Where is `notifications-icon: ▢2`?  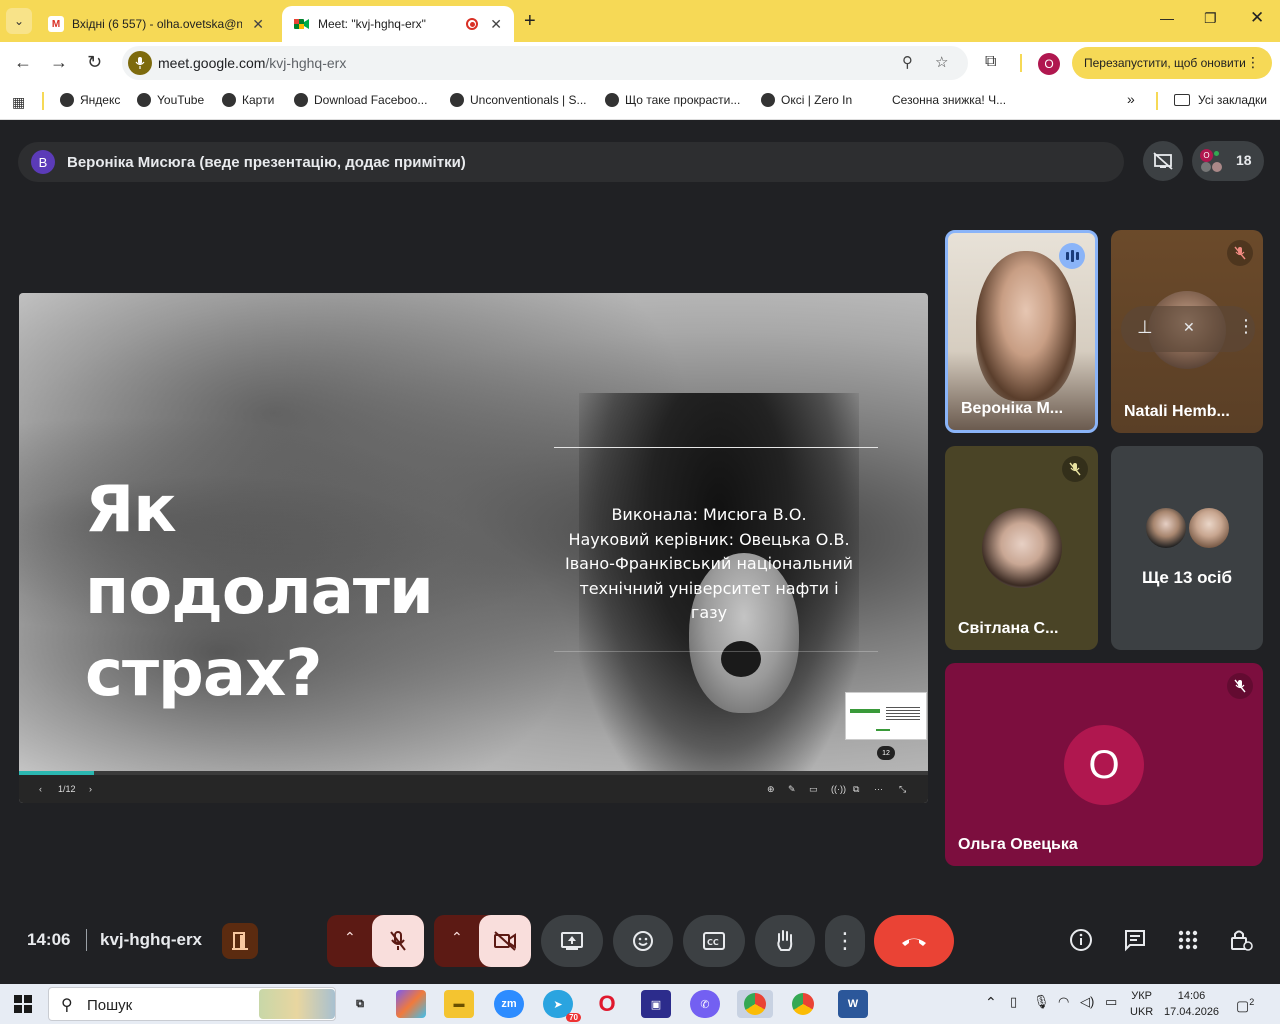
notifications-icon: ▢2 is located at coordinates (1245, 1004).